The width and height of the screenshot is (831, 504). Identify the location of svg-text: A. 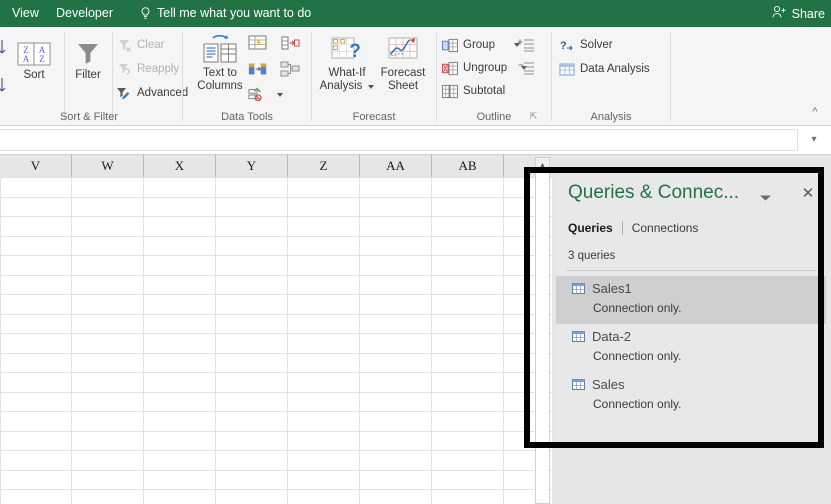
(26, 59).